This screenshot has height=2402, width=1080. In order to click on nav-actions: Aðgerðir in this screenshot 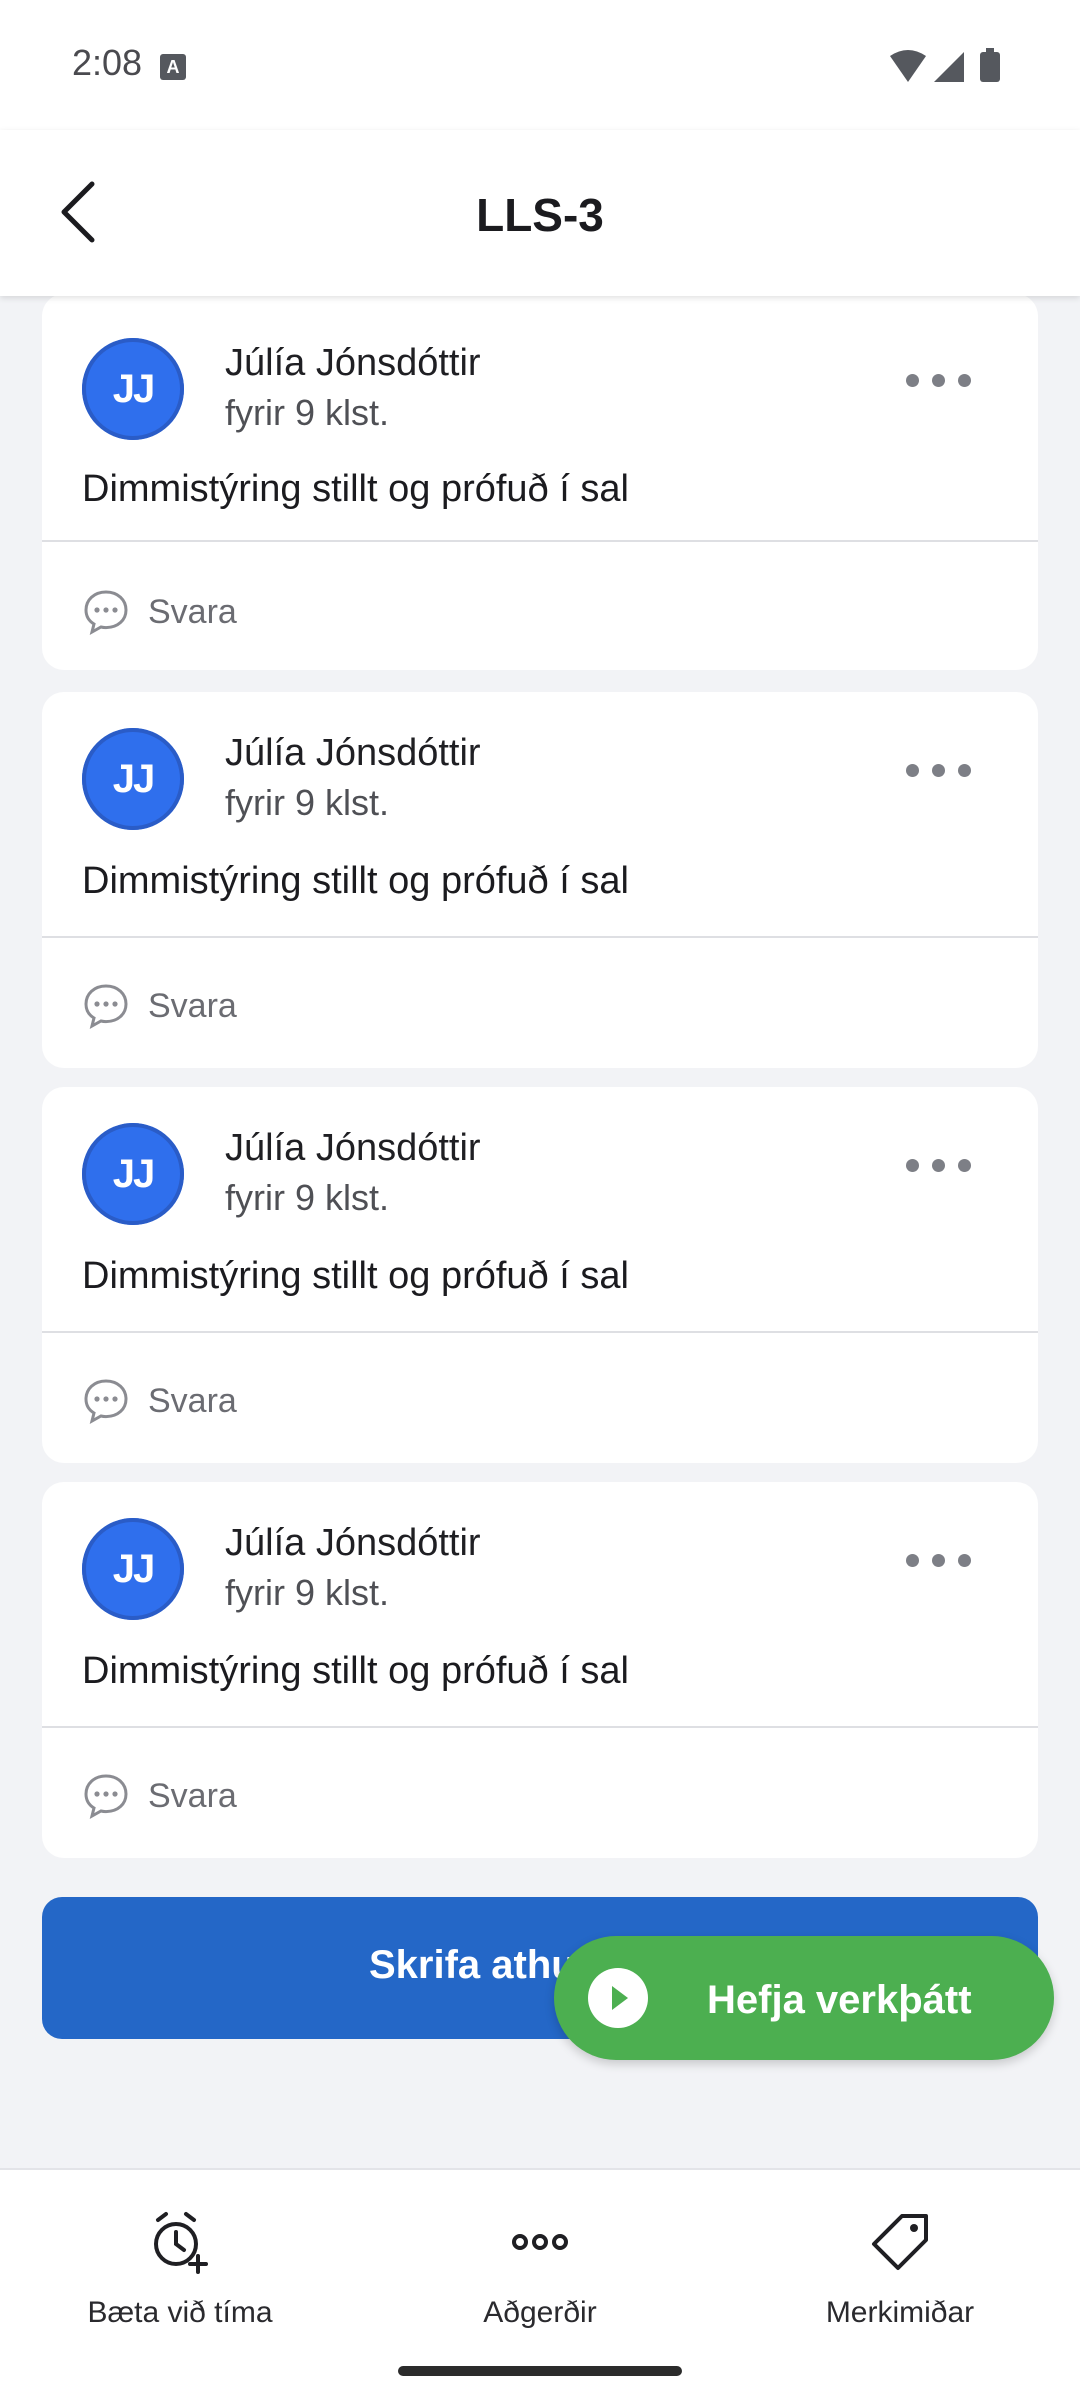, I will do `click(540, 2285)`.